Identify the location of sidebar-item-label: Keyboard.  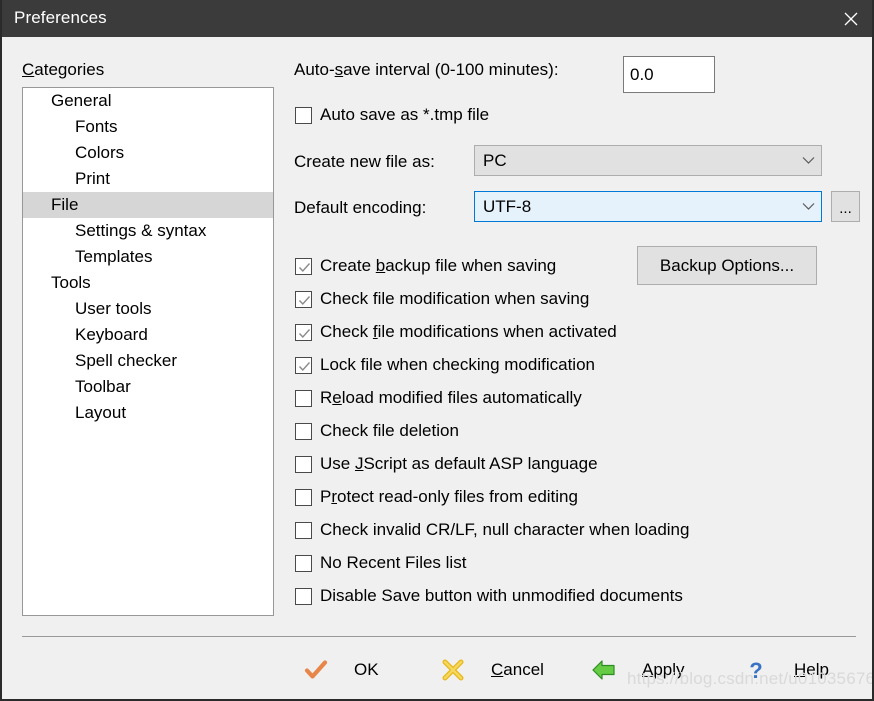
(111, 334).